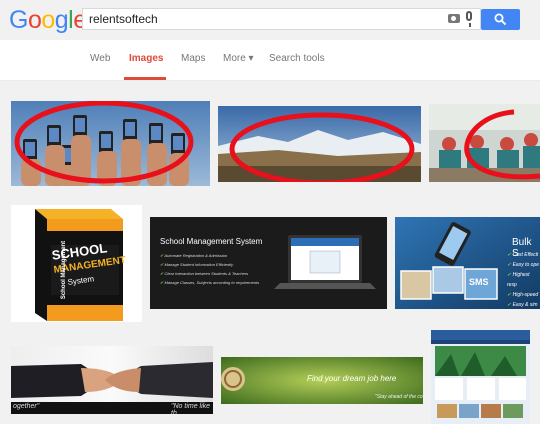  I want to click on image-result-phones, so click(110, 143).